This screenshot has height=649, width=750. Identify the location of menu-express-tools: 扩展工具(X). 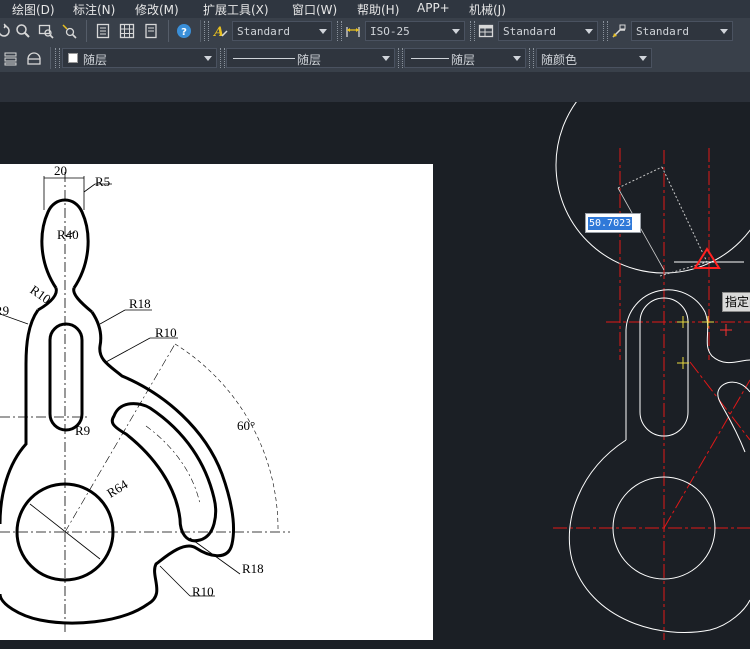
(236, 9).